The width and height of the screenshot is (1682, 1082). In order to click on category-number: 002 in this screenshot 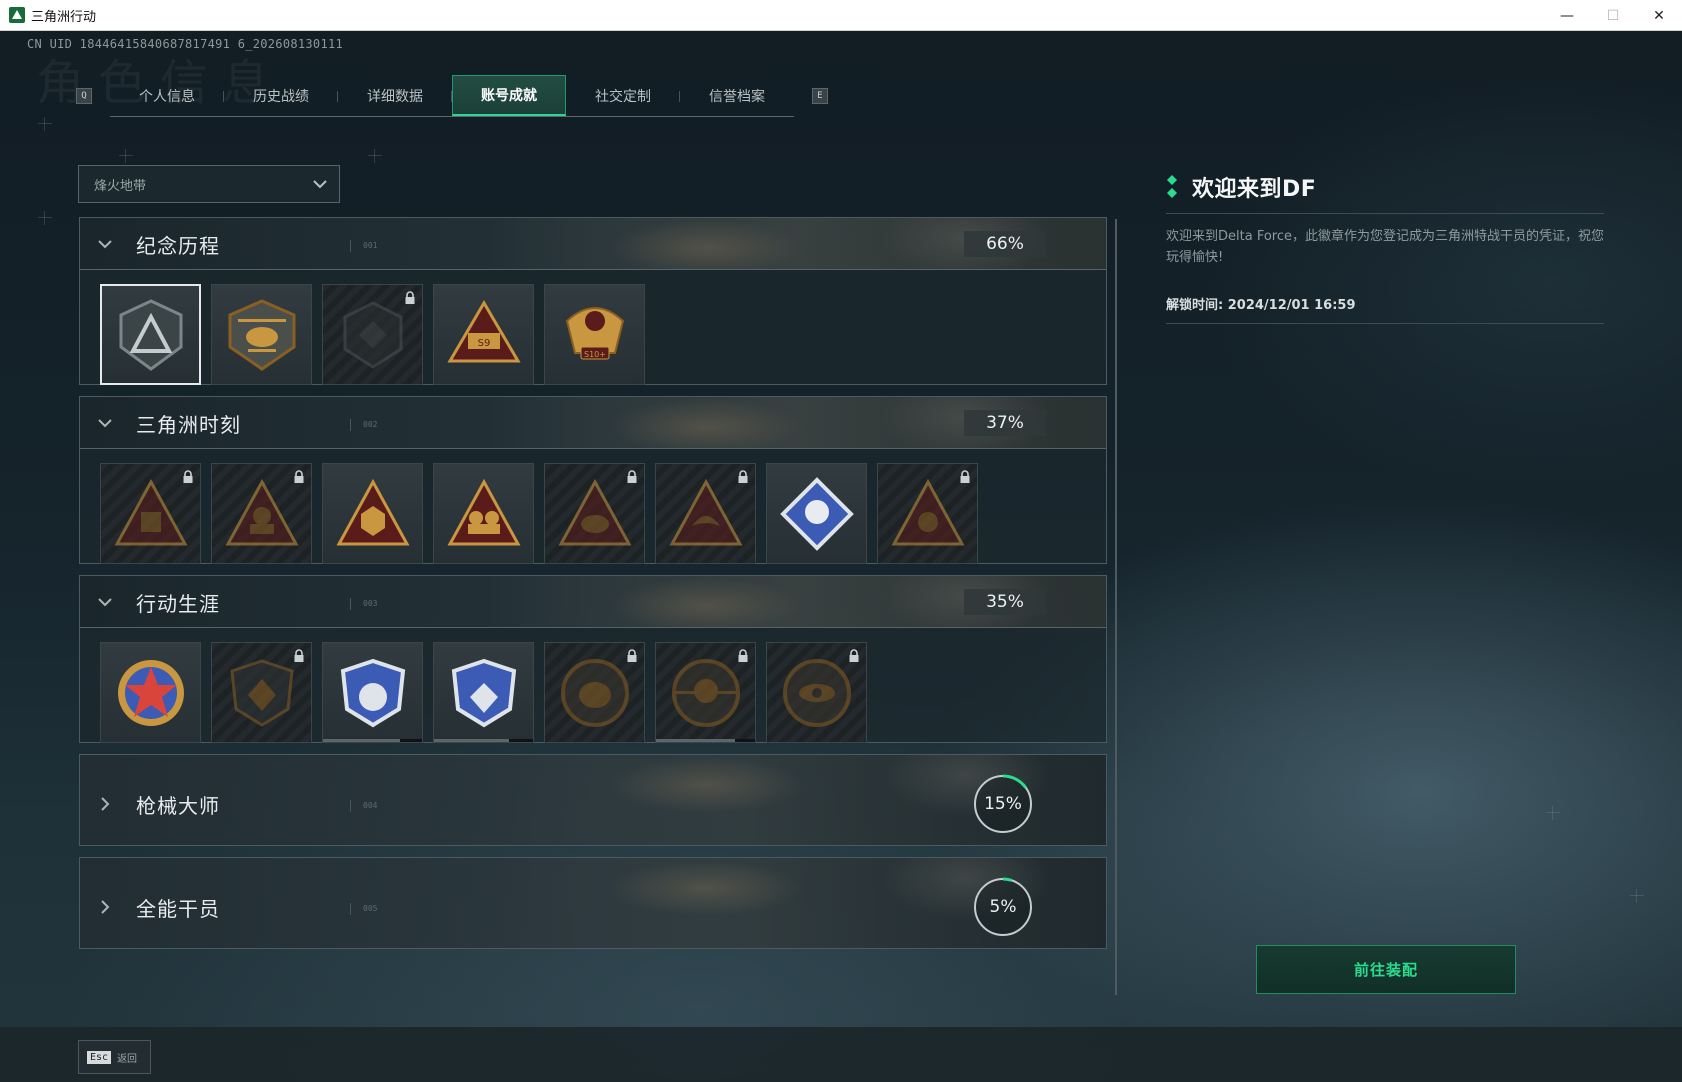, I will do `click(363, 425)`.